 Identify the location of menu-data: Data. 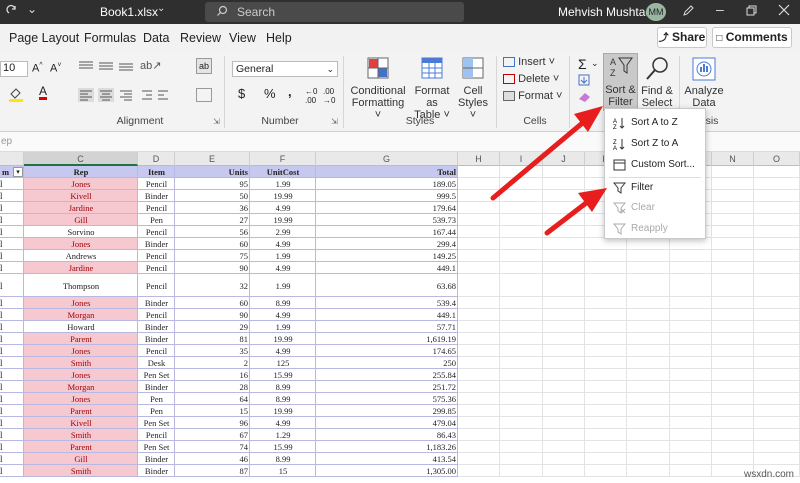
(156, 38).